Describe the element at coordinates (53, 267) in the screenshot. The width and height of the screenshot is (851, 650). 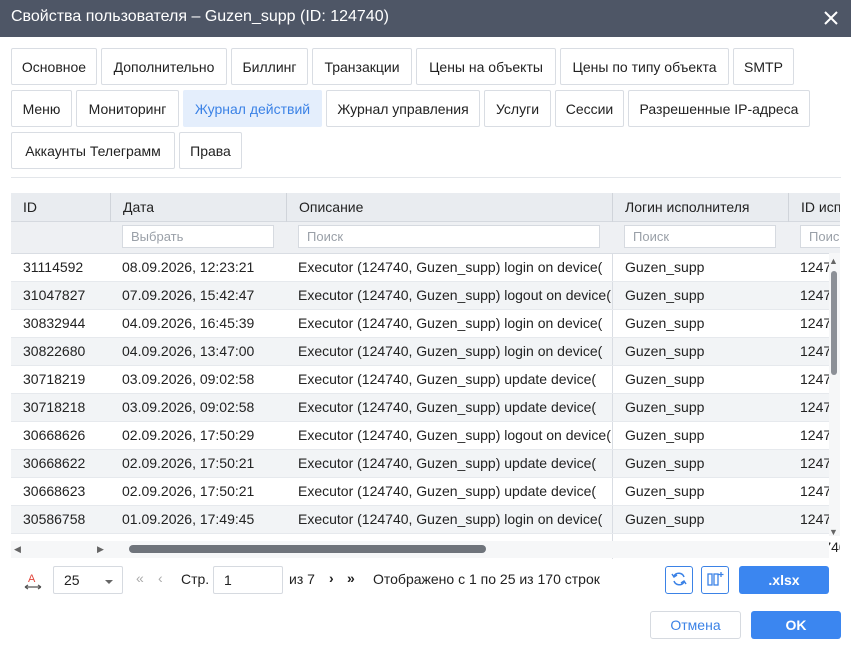
I see `cell-id: 31114592` at that location.